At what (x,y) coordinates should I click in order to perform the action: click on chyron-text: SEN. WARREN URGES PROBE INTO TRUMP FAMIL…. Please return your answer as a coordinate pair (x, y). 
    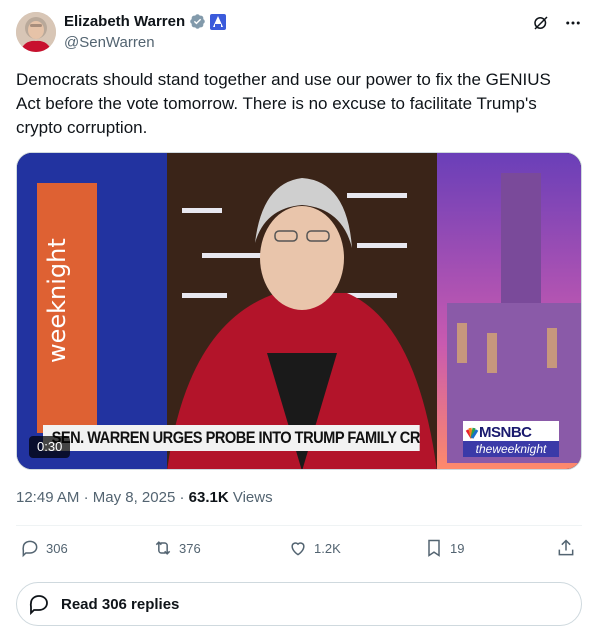
    Looking at the image, I should click on (231, 438).